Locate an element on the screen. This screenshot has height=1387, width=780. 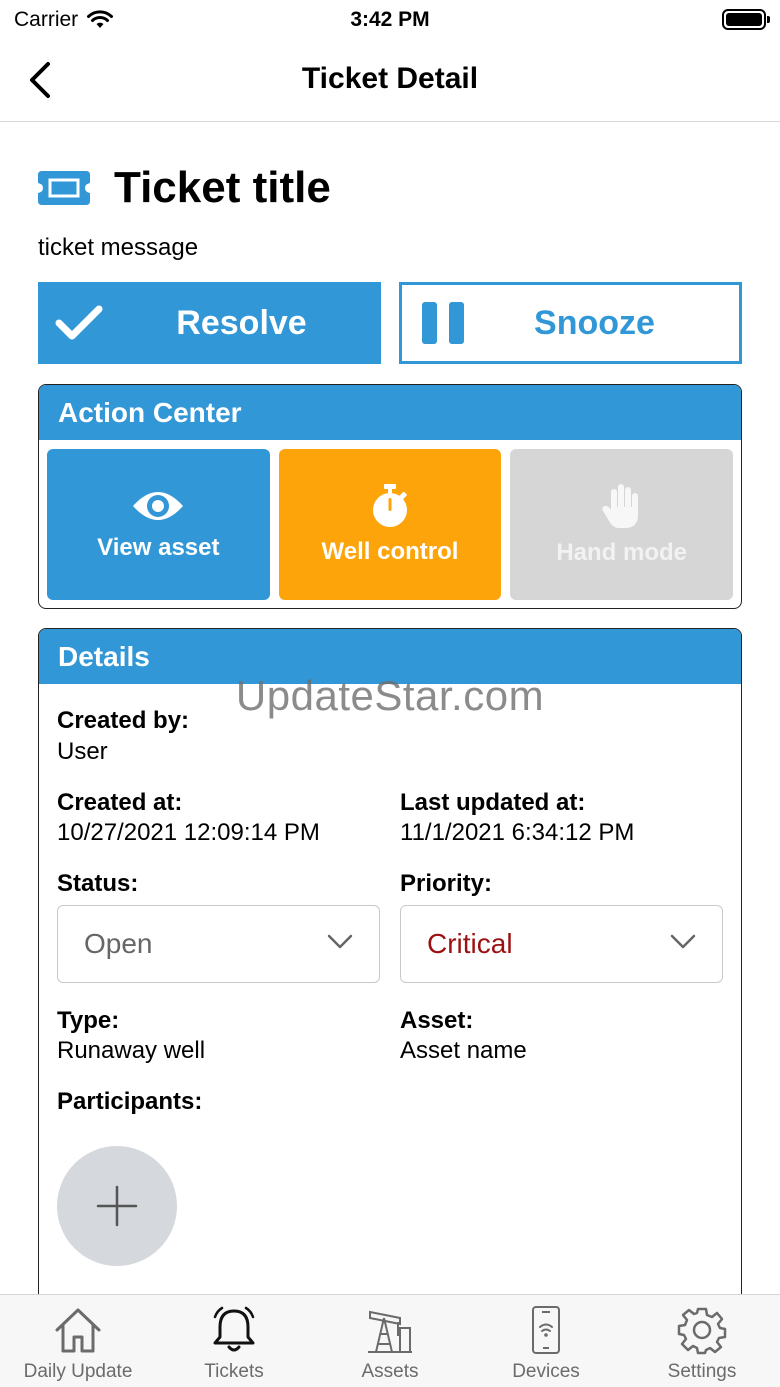
house-icon is located at coordinates (78, 1330).